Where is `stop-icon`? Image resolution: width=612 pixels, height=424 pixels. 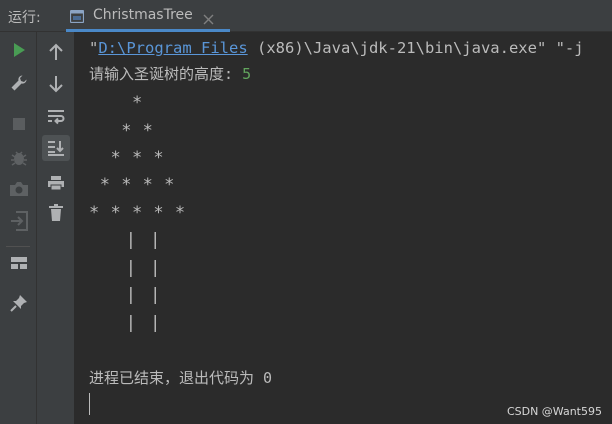
stop-icon is located at coordinates (19, 124).